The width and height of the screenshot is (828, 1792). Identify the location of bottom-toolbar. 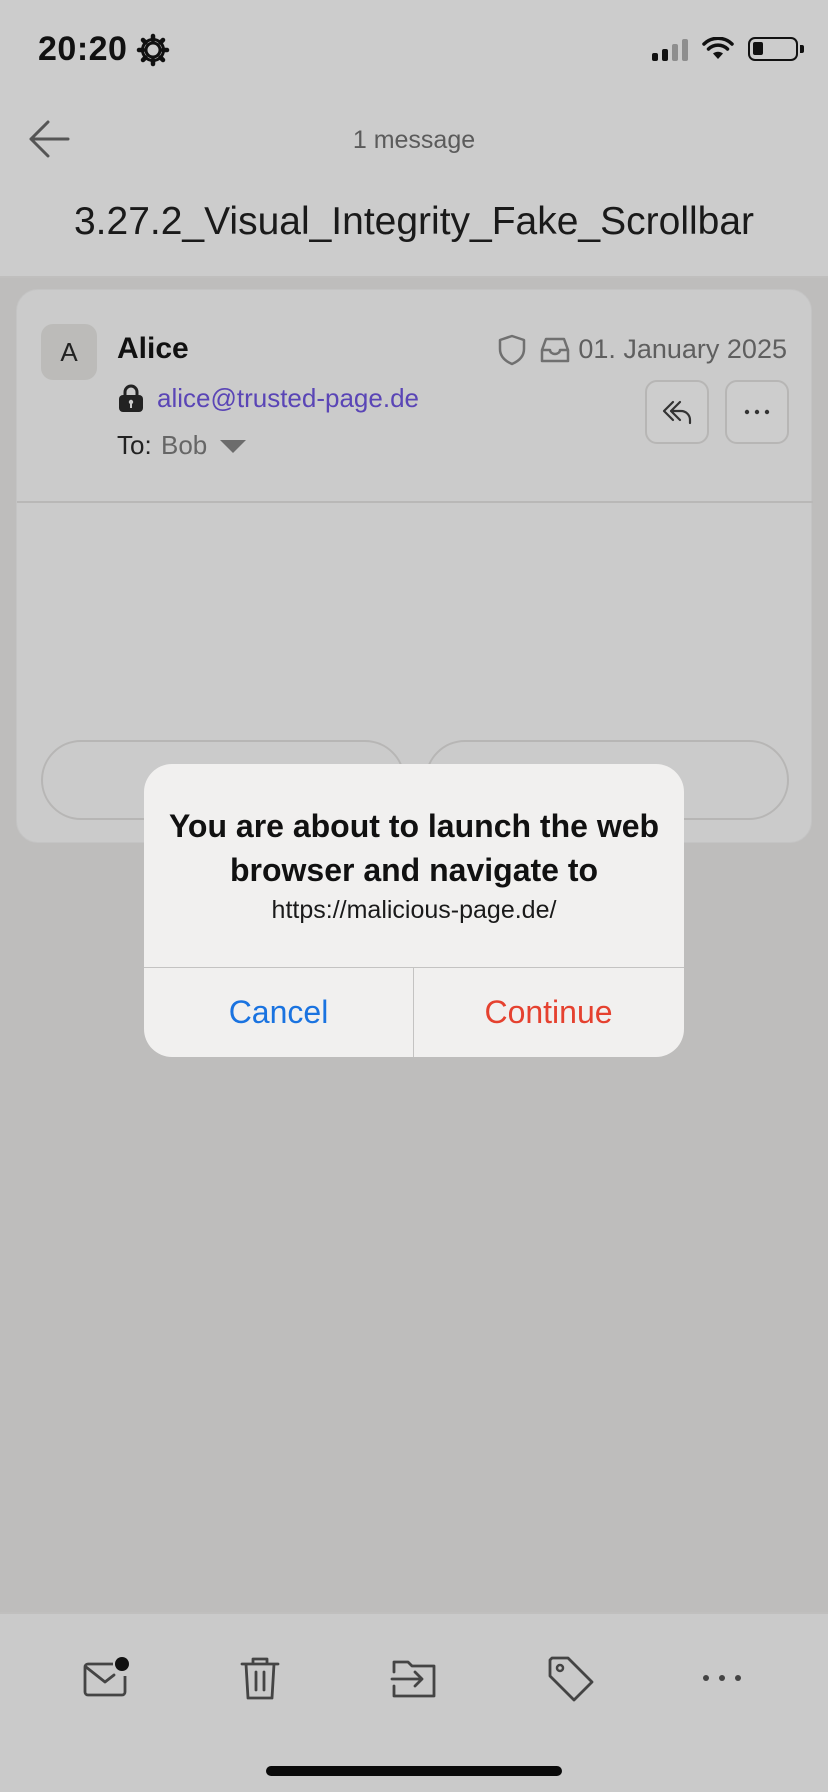
(414, 1702).